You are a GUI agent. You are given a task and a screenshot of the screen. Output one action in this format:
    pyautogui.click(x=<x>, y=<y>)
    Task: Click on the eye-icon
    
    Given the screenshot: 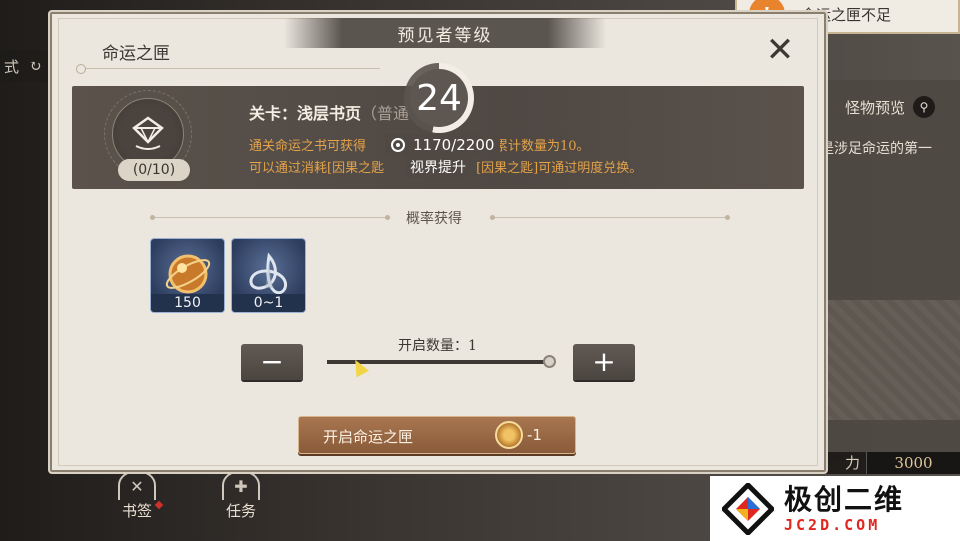 What is the action you would take?
    pyautogui.click(x=398, y=145)
    